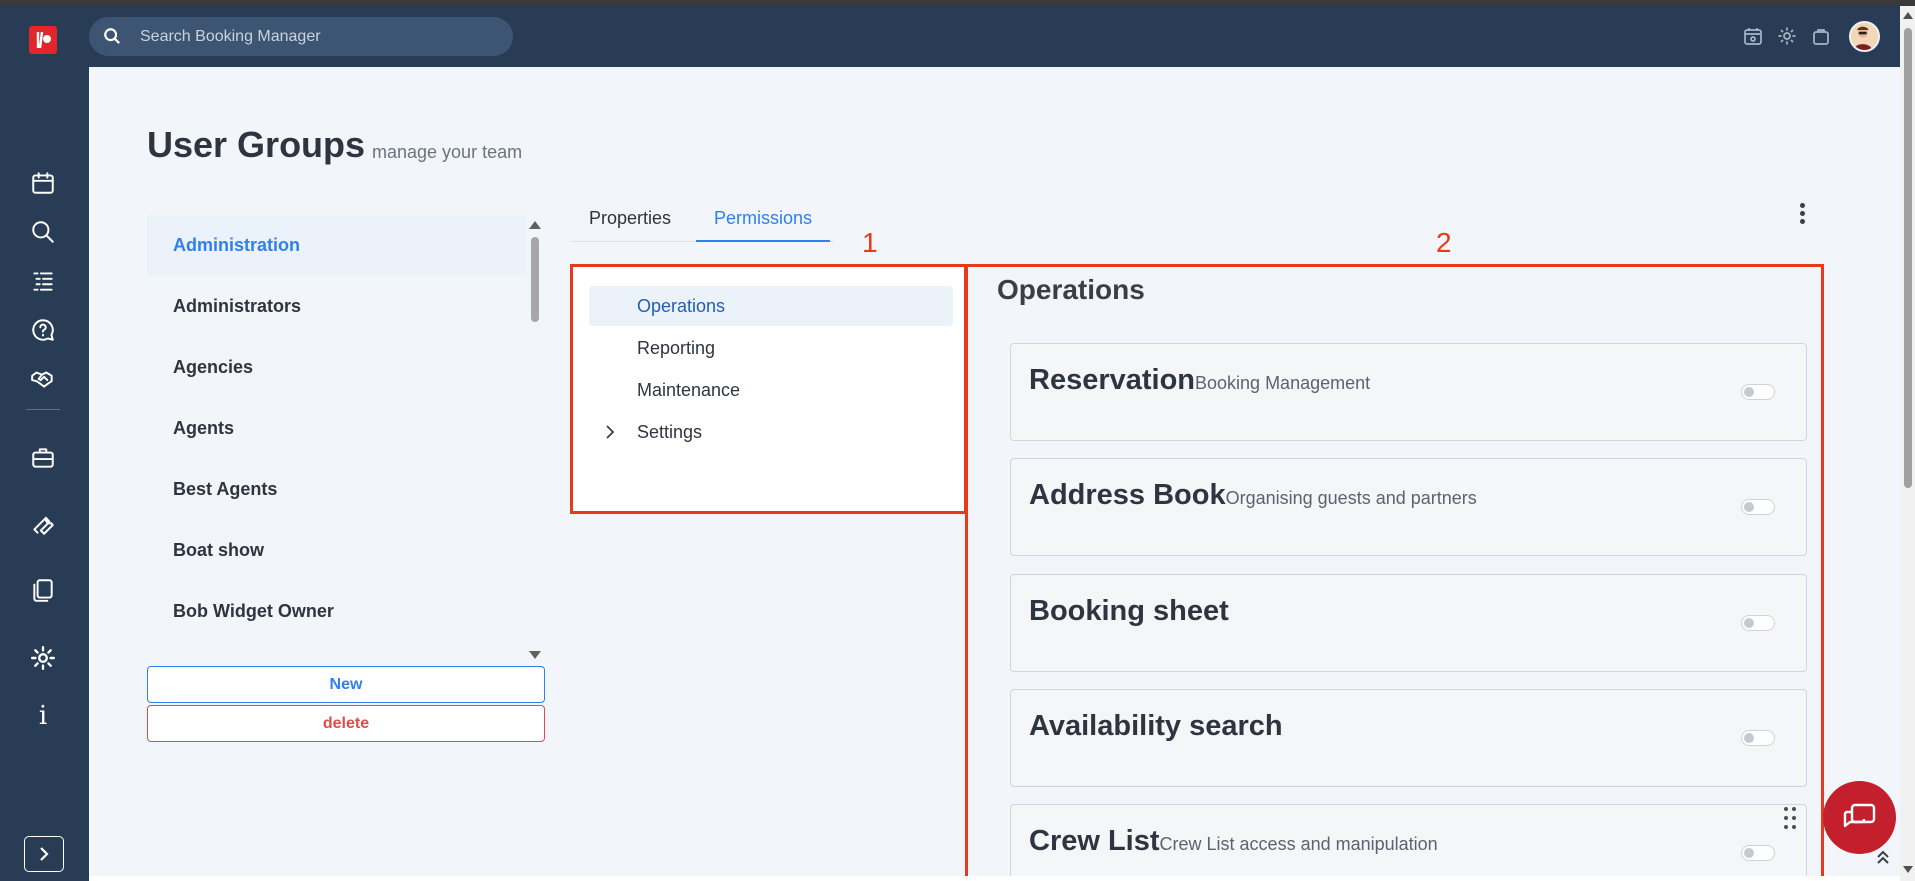  What do you see at coordinates (346, 684) in the screenshot?
I see `new-group-button: New` at bounding box center [346, 684].